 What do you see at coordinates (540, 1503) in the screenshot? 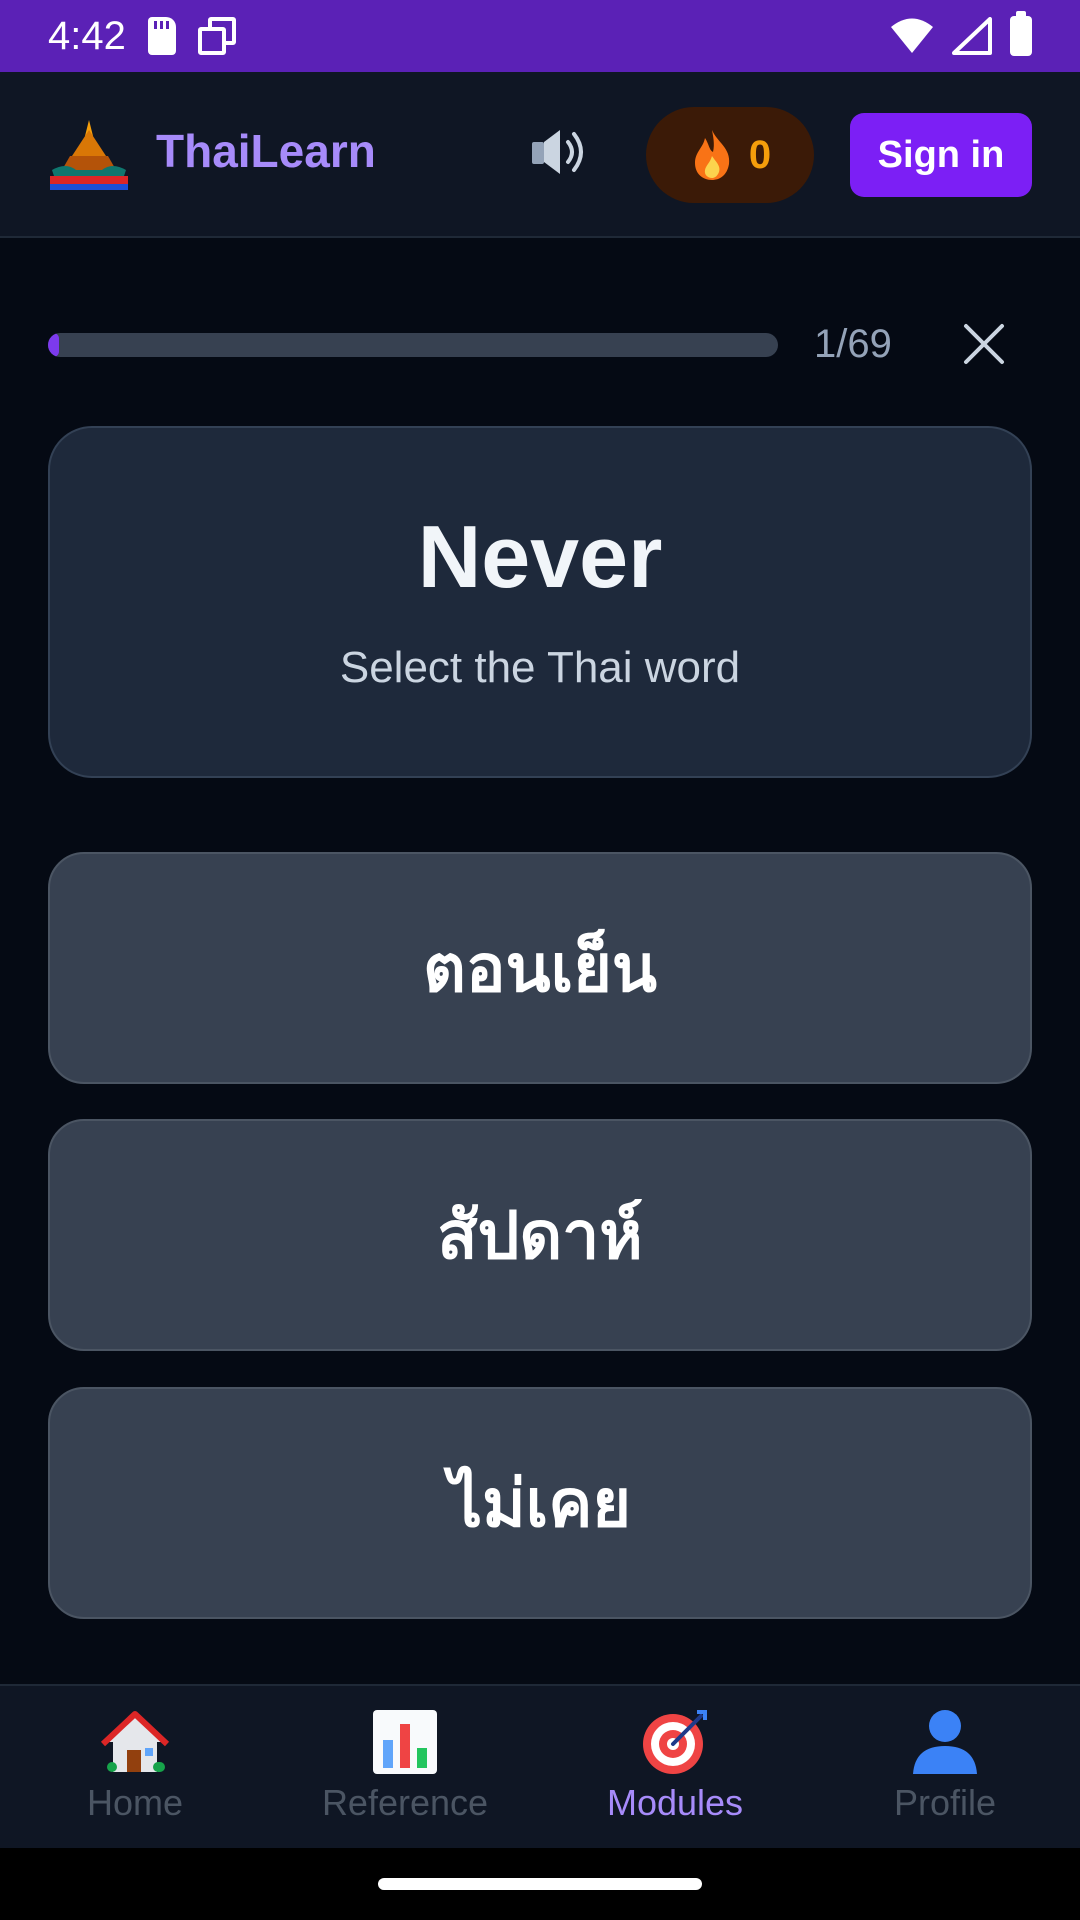
I see `answer-option-3: ไม่เคย` at bounding box center [540, 1503].